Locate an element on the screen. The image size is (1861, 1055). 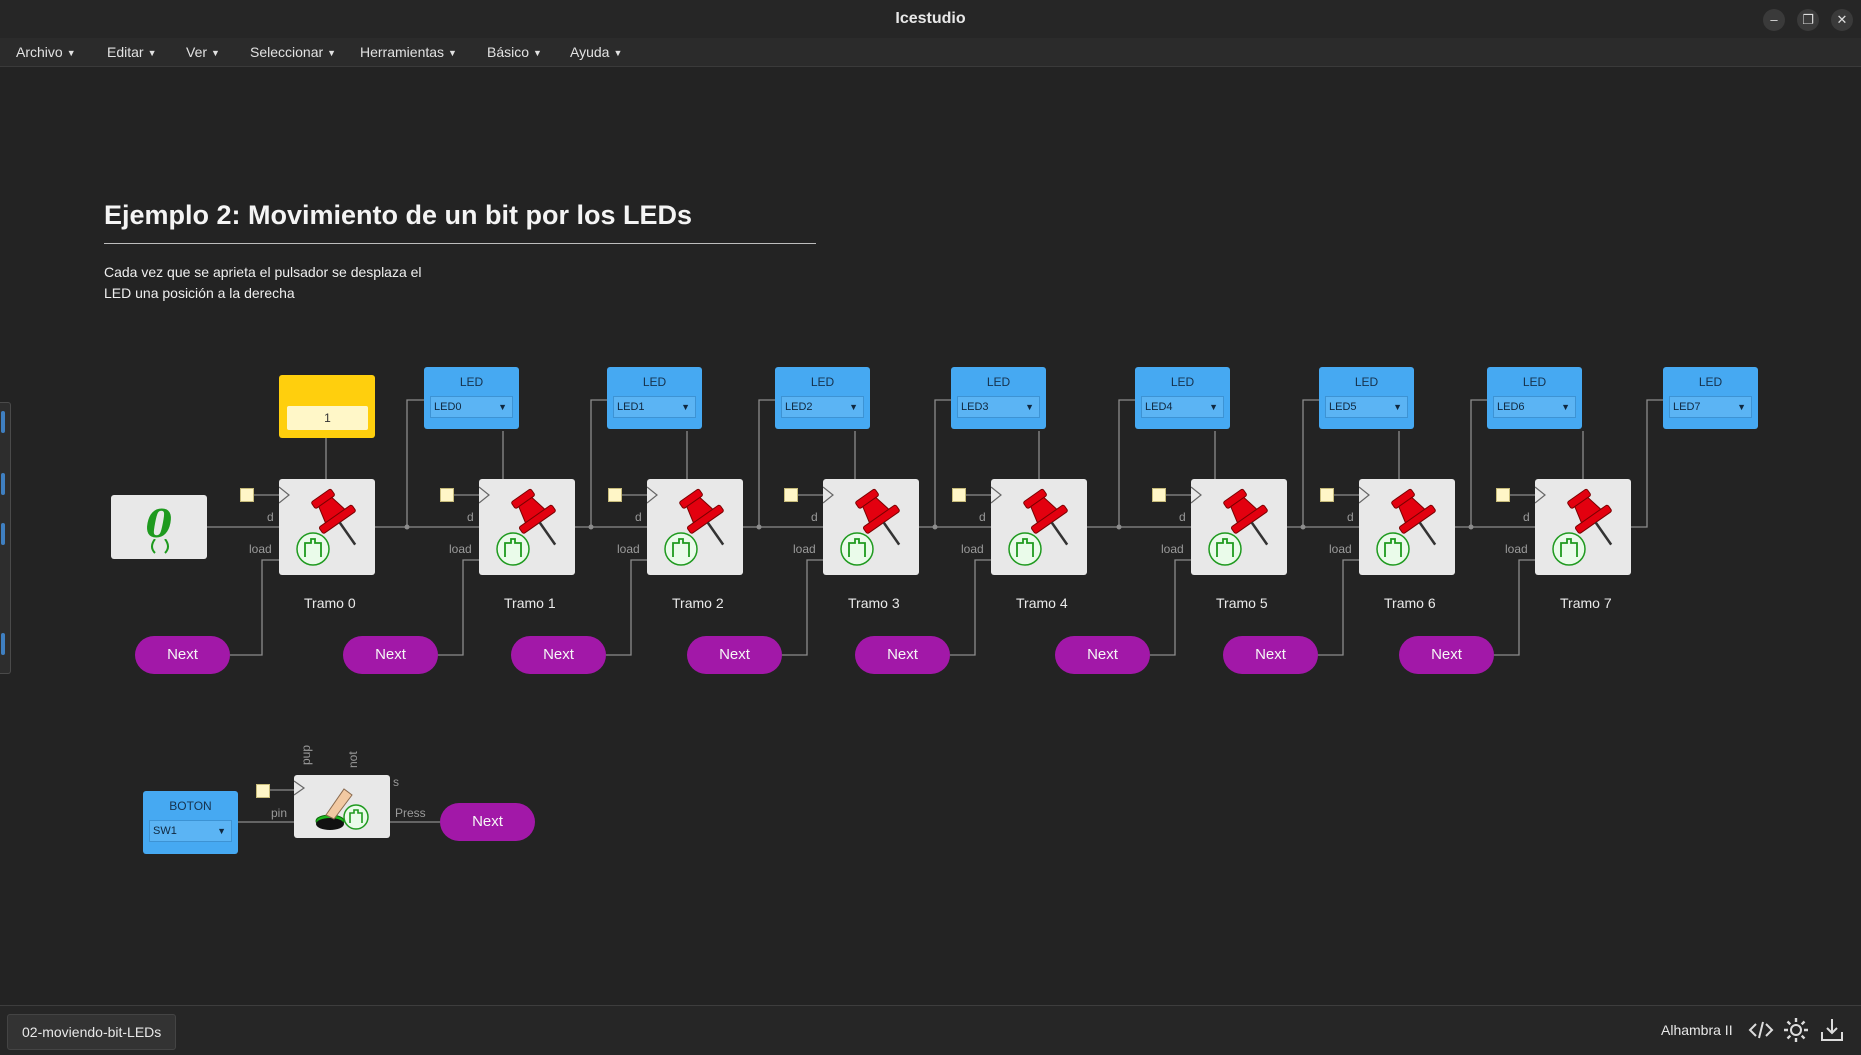
file-tab: 02-moviendo-bit-LEDs is located at coordinates (92, 1032).